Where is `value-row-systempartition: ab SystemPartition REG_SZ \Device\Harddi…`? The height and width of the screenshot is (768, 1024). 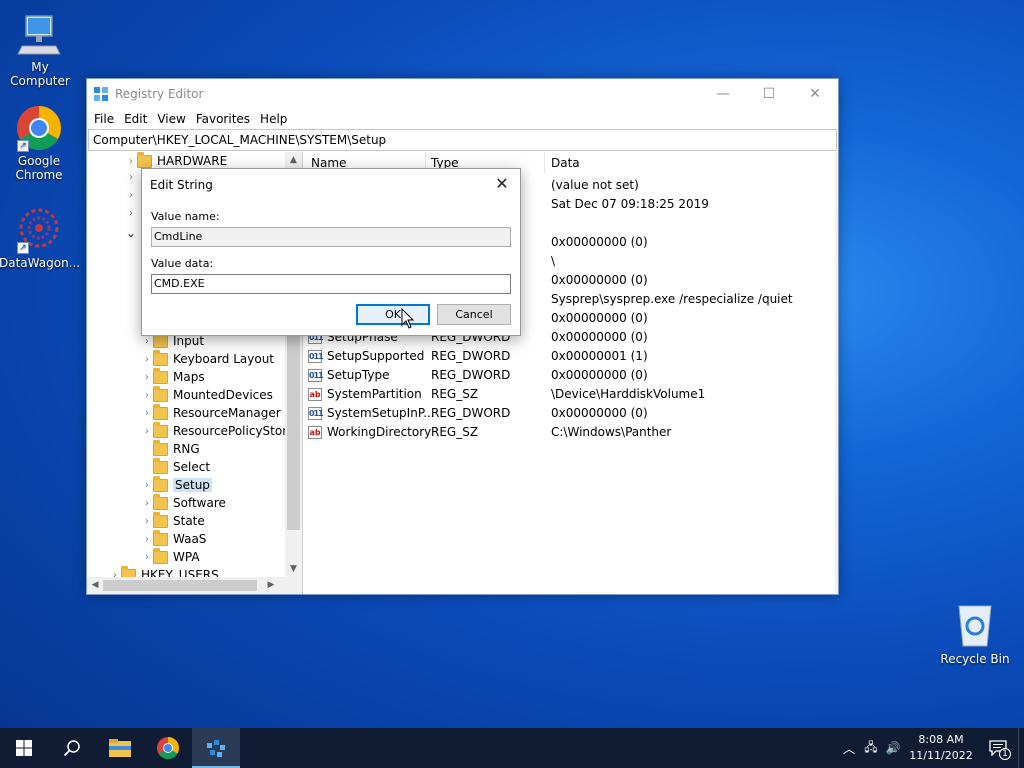
value-row-systempartition: ab SystemPartition REG_SZ \Device\Harddi… is located at coordinates (570, 394).